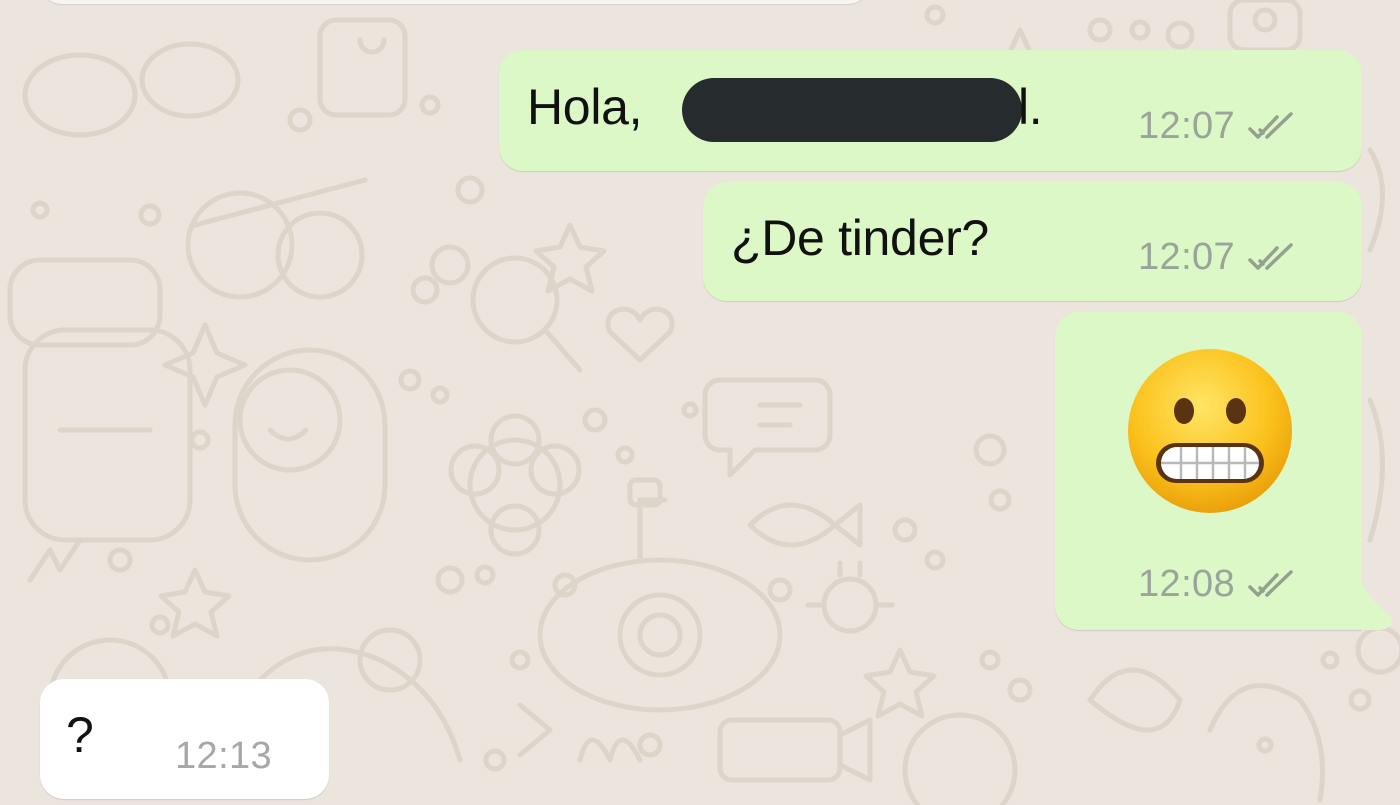  I want to click on previous-message-bubble-edge, so click(455, 2).